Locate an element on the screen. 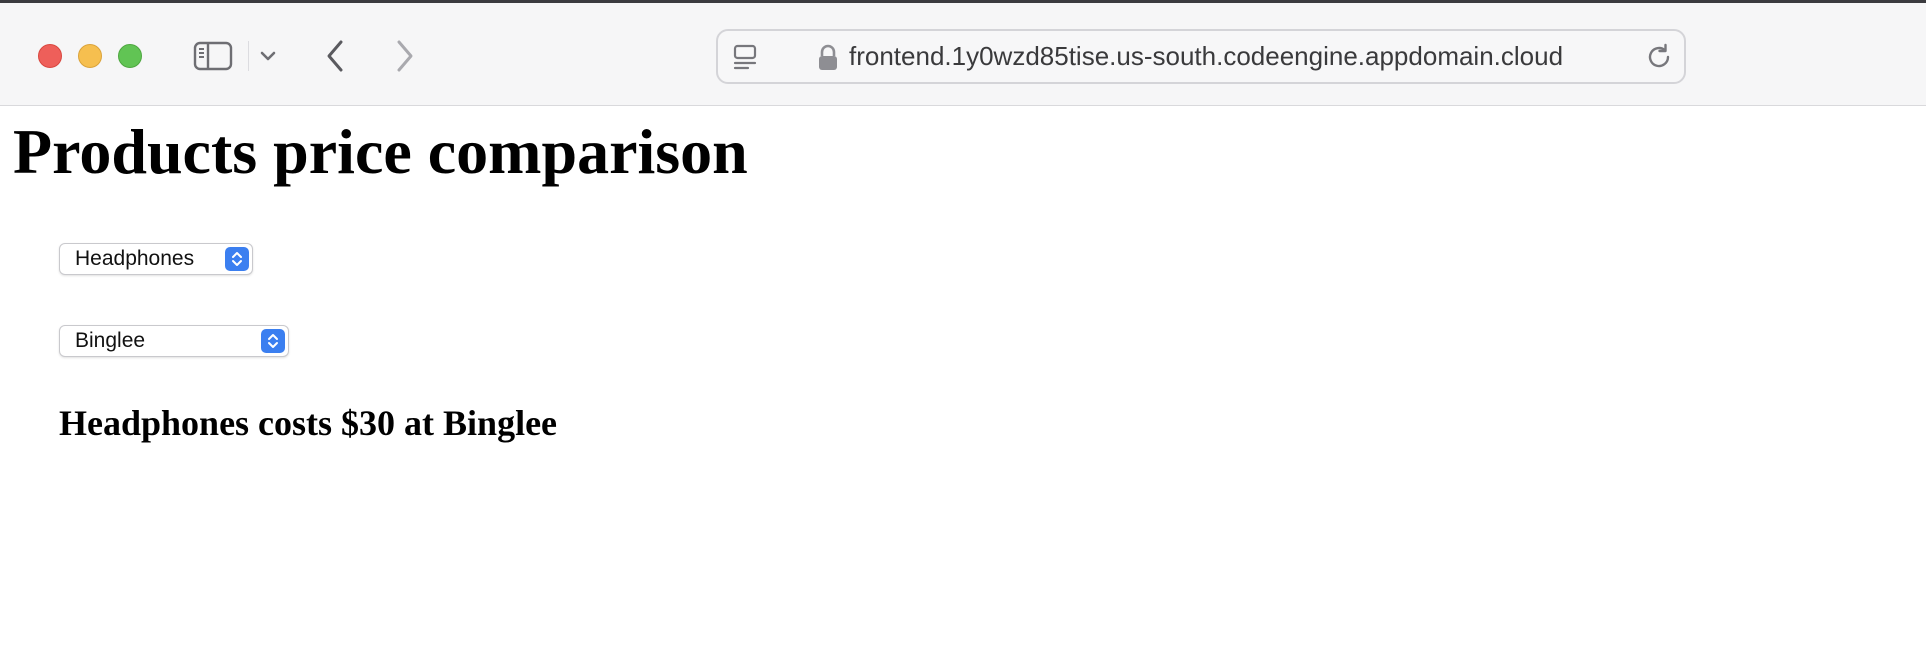 The image size is (1926, 650). page-title: Products price comparison is located at coordinates (380, 151).